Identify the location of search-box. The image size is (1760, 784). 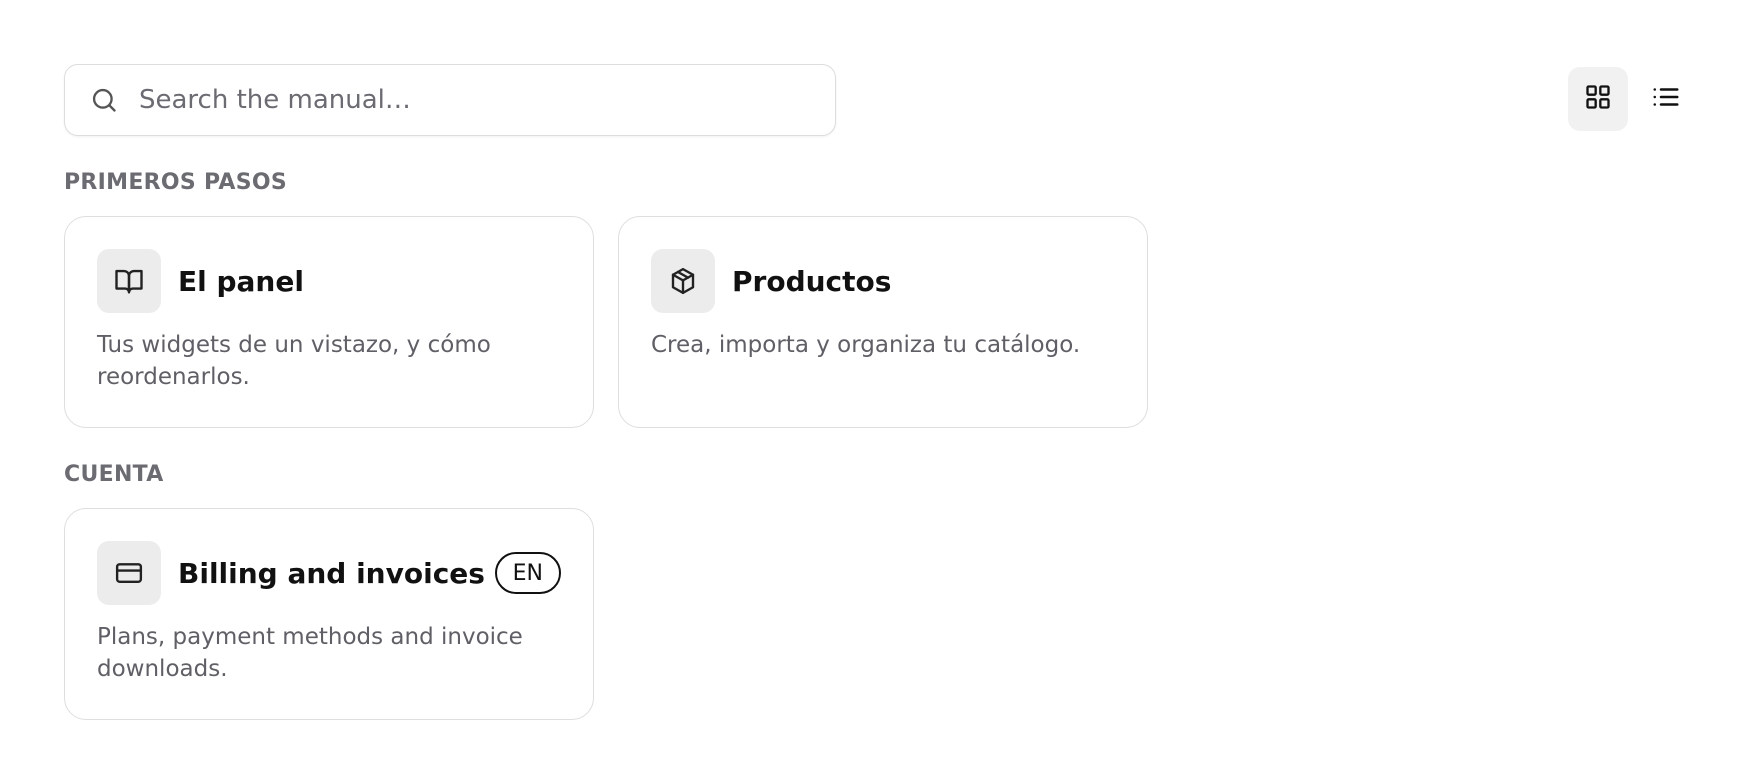
(450, 100).